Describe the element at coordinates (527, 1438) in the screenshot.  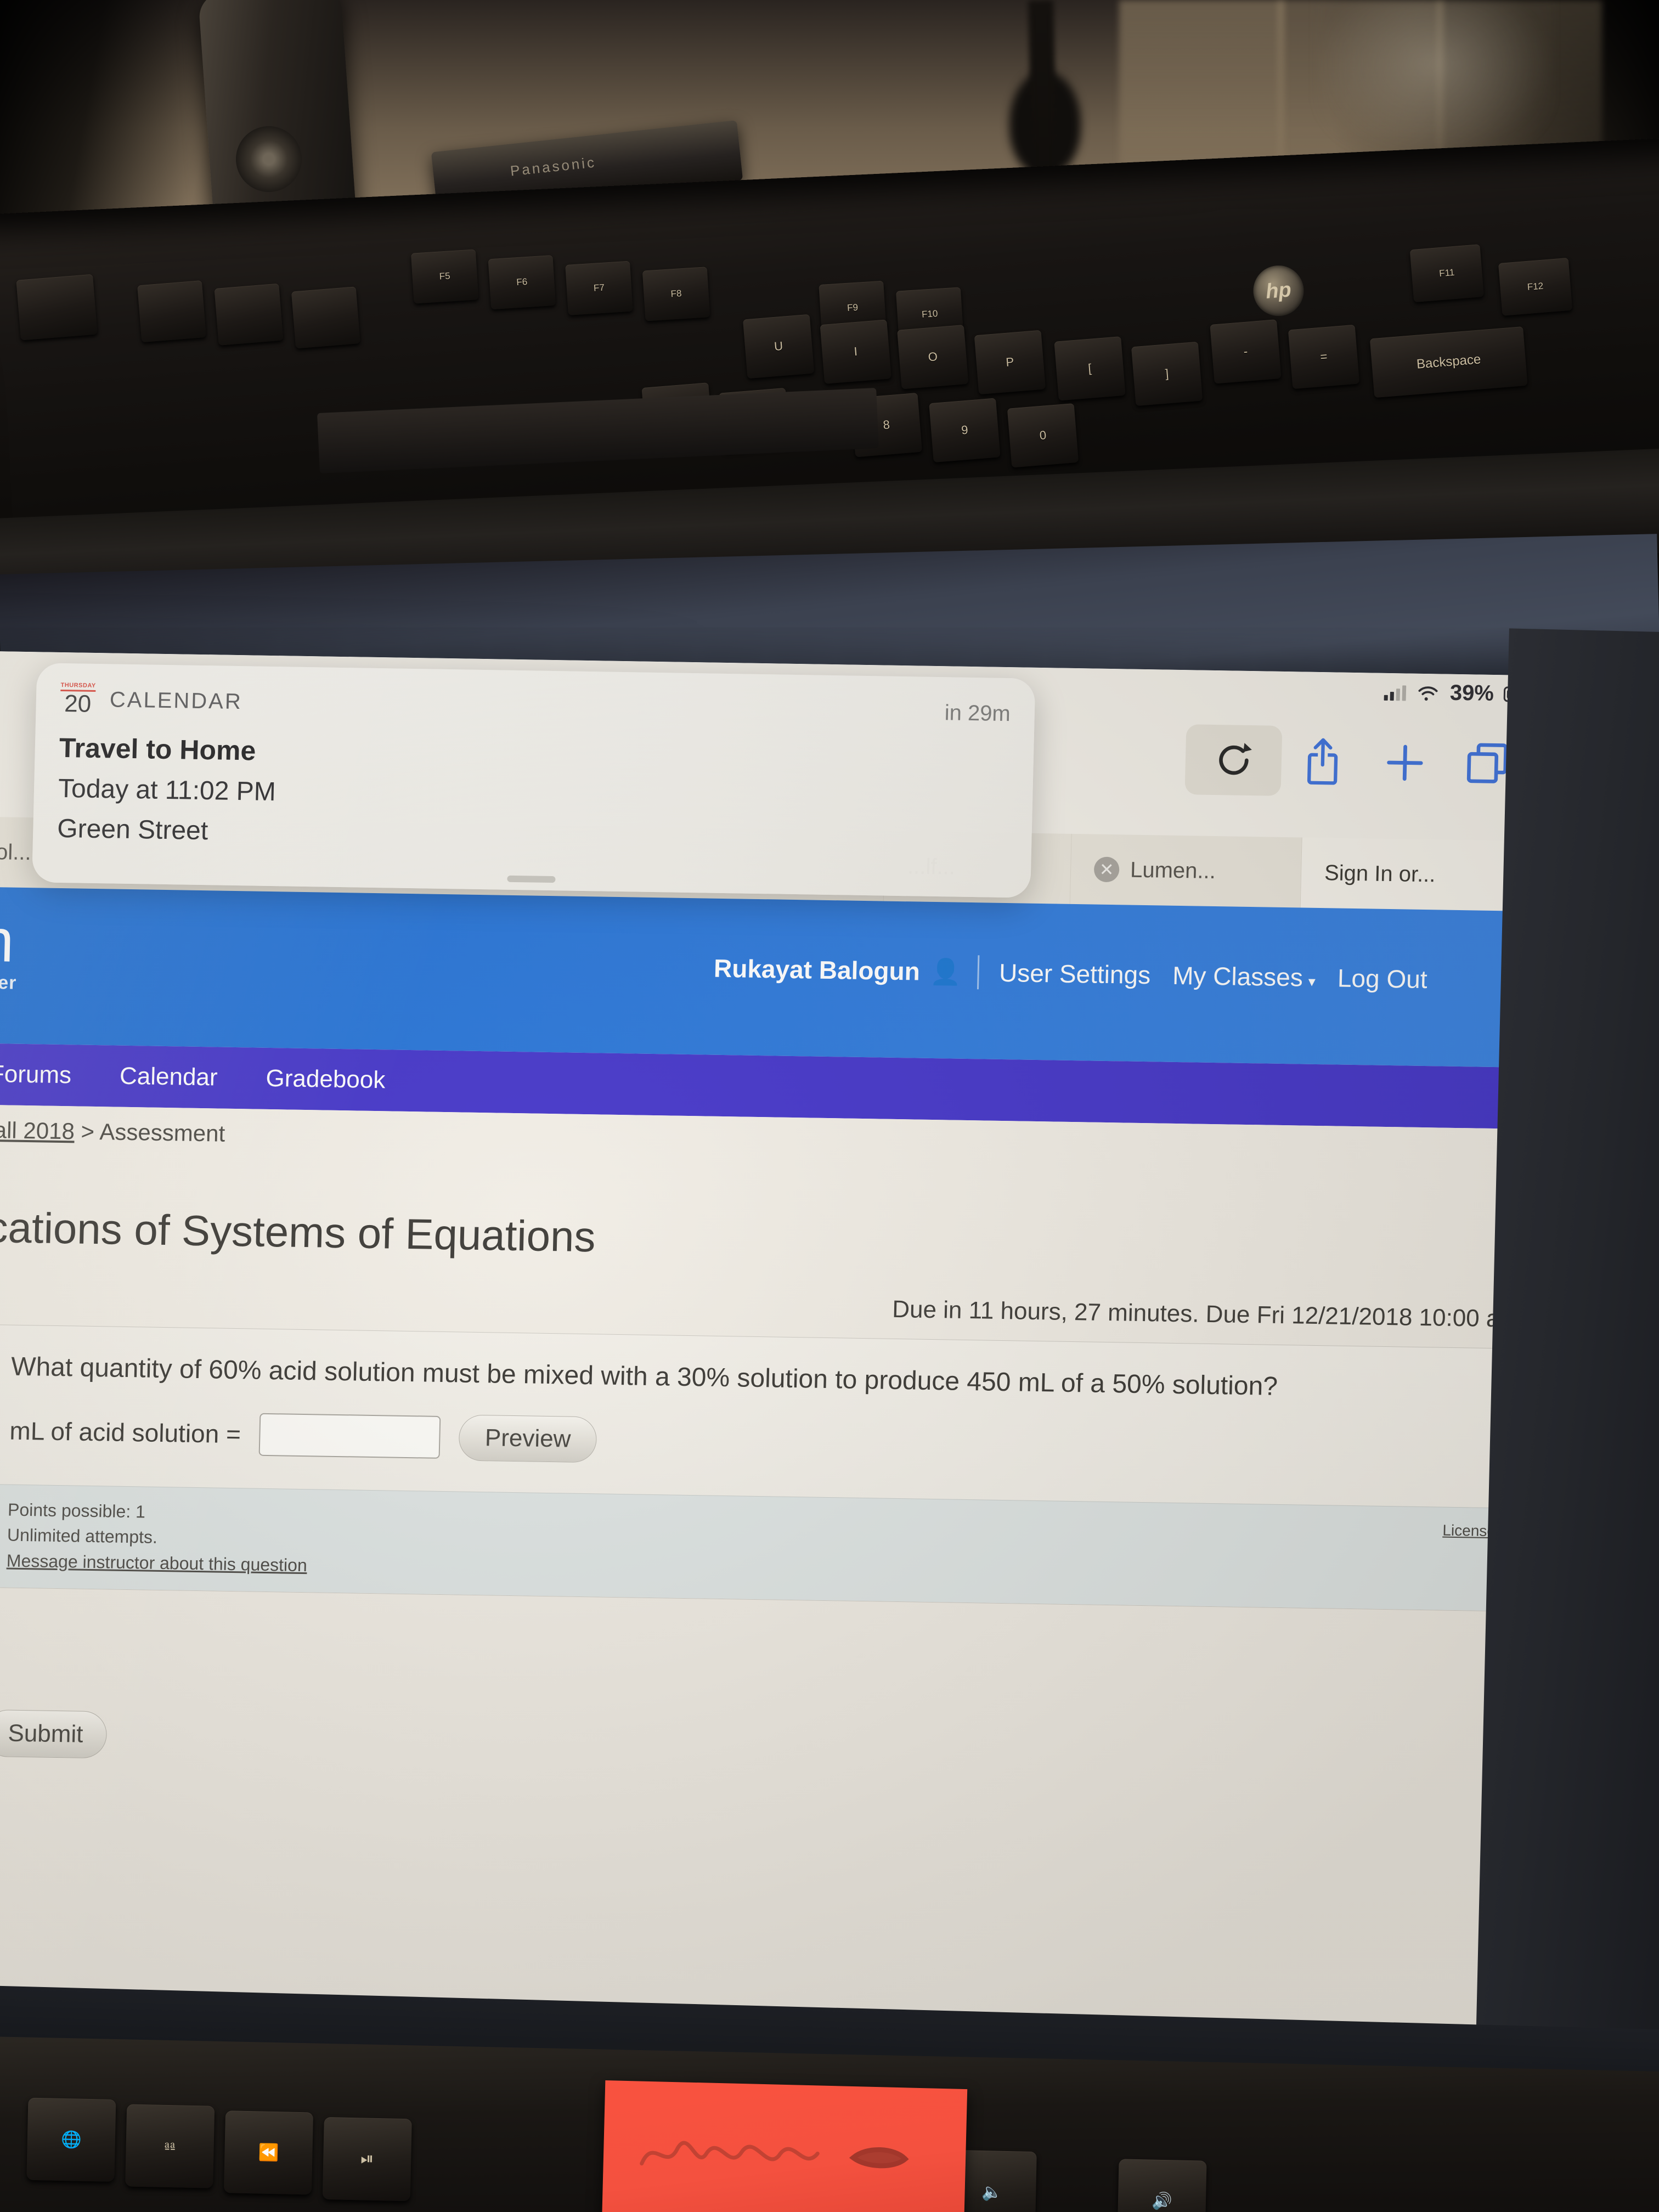
I see `preview-button: Preview` at that location.